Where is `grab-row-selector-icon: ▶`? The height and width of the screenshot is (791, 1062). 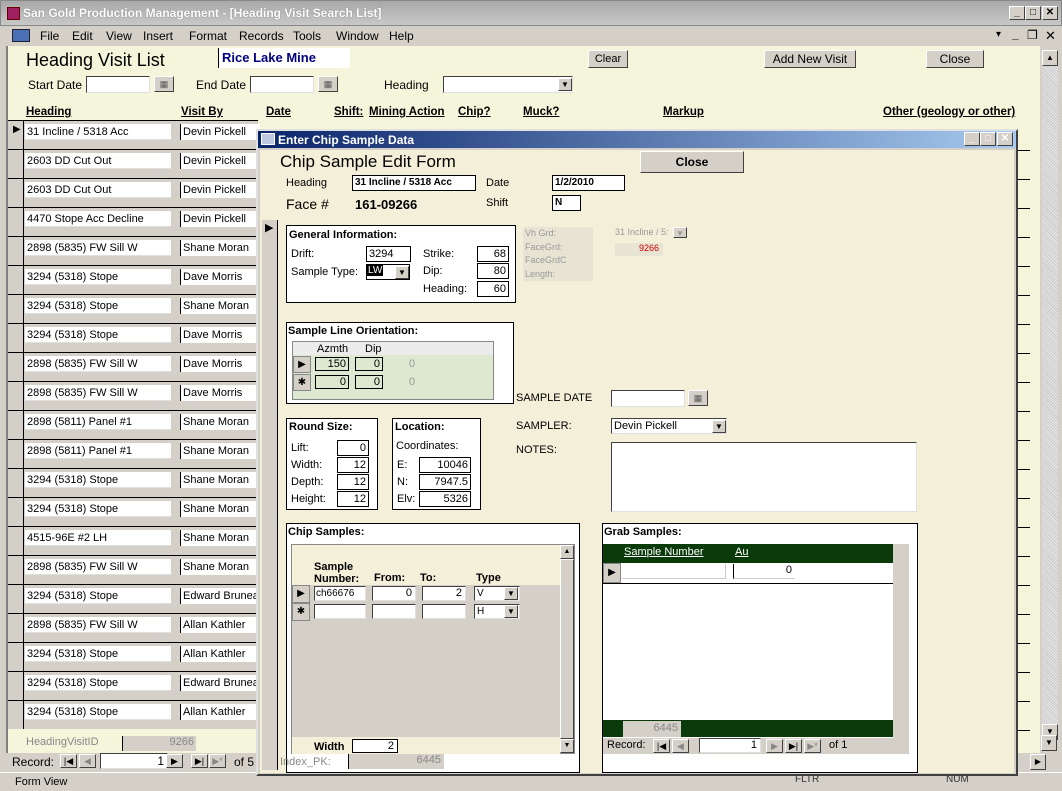 grab-row-selector-icon: ▶ is located at coordinates (612, 573).